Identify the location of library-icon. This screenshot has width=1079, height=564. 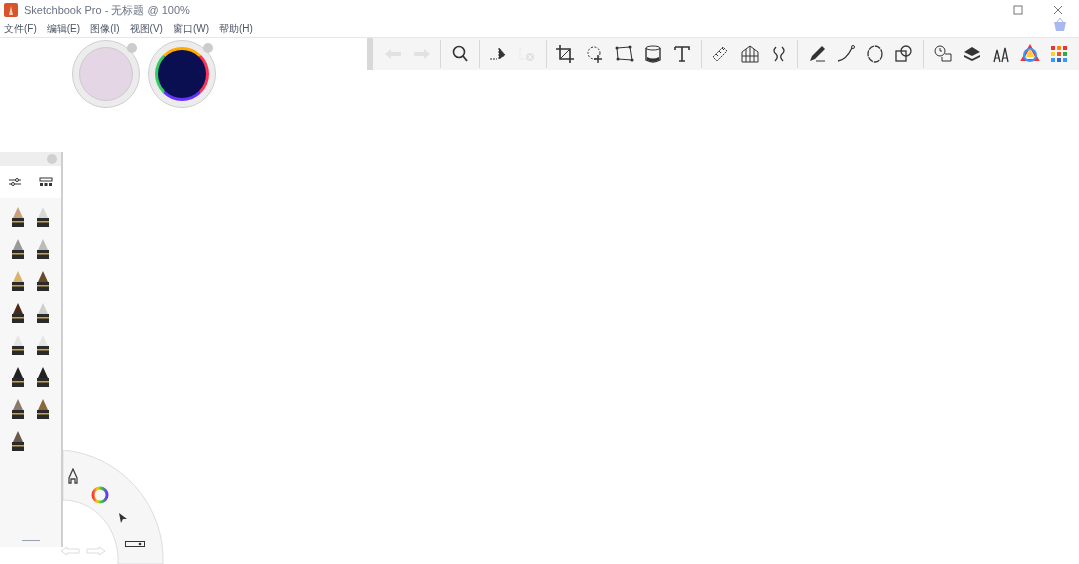
(45, 182).